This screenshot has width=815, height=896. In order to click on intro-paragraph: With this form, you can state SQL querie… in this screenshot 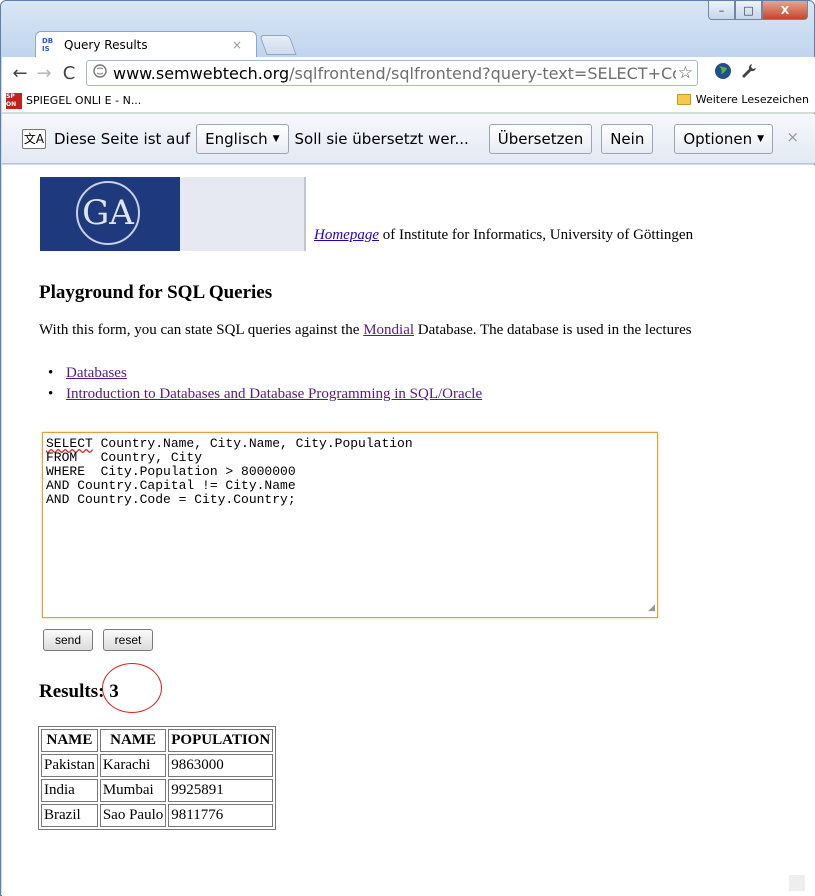, I will do `click(365, 330)`.